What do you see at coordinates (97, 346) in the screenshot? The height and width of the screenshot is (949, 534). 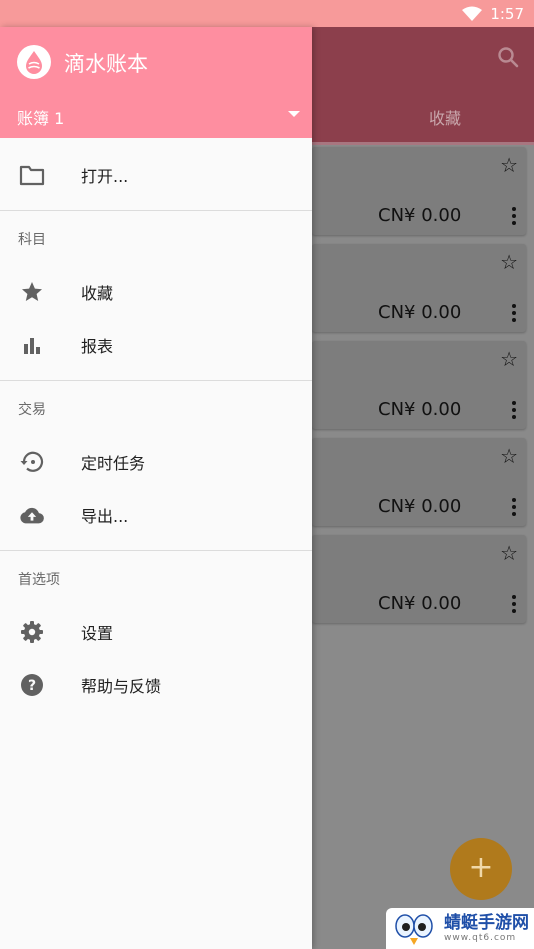 I see `menu-item-label: 报表` at bounding box center [97, 346].